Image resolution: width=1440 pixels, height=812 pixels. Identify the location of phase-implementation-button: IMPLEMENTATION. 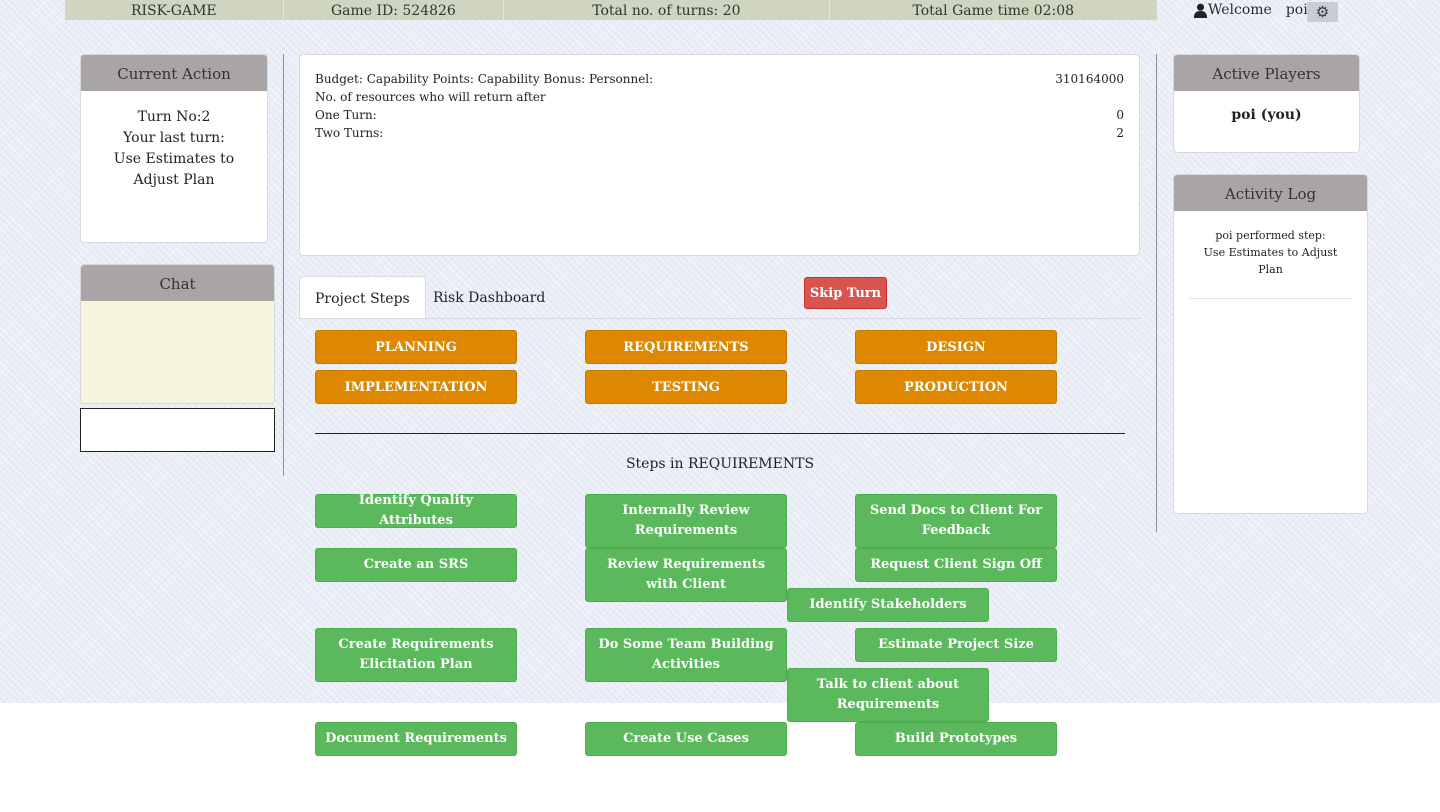
(416, 387).